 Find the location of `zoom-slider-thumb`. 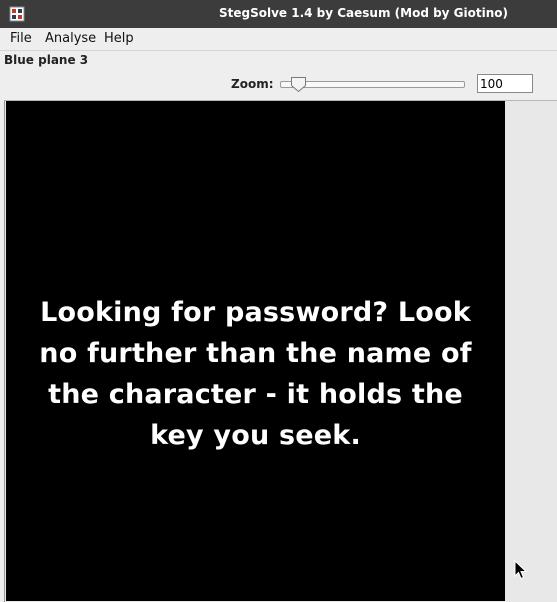

zoom-slider-thumb is located at coordinates (298, 84).